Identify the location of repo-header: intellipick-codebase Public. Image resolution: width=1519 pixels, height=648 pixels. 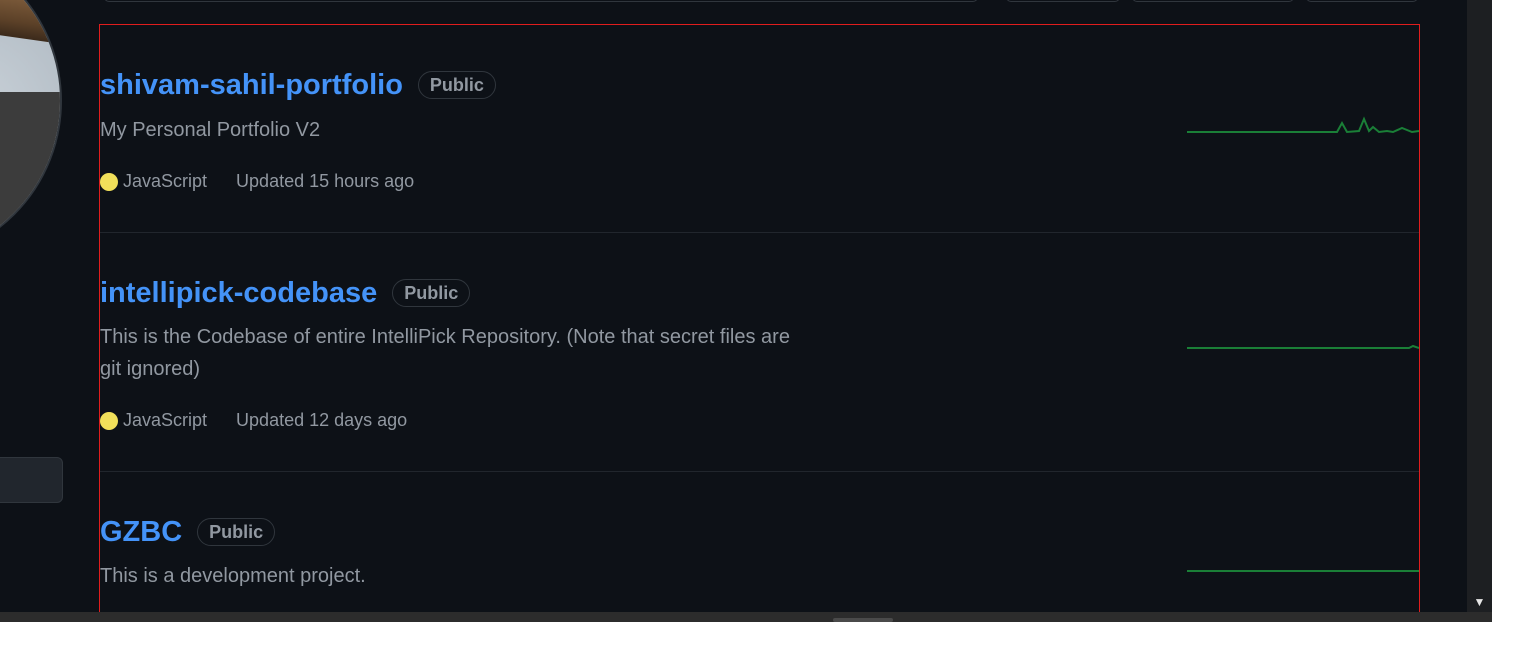
(285, 293).